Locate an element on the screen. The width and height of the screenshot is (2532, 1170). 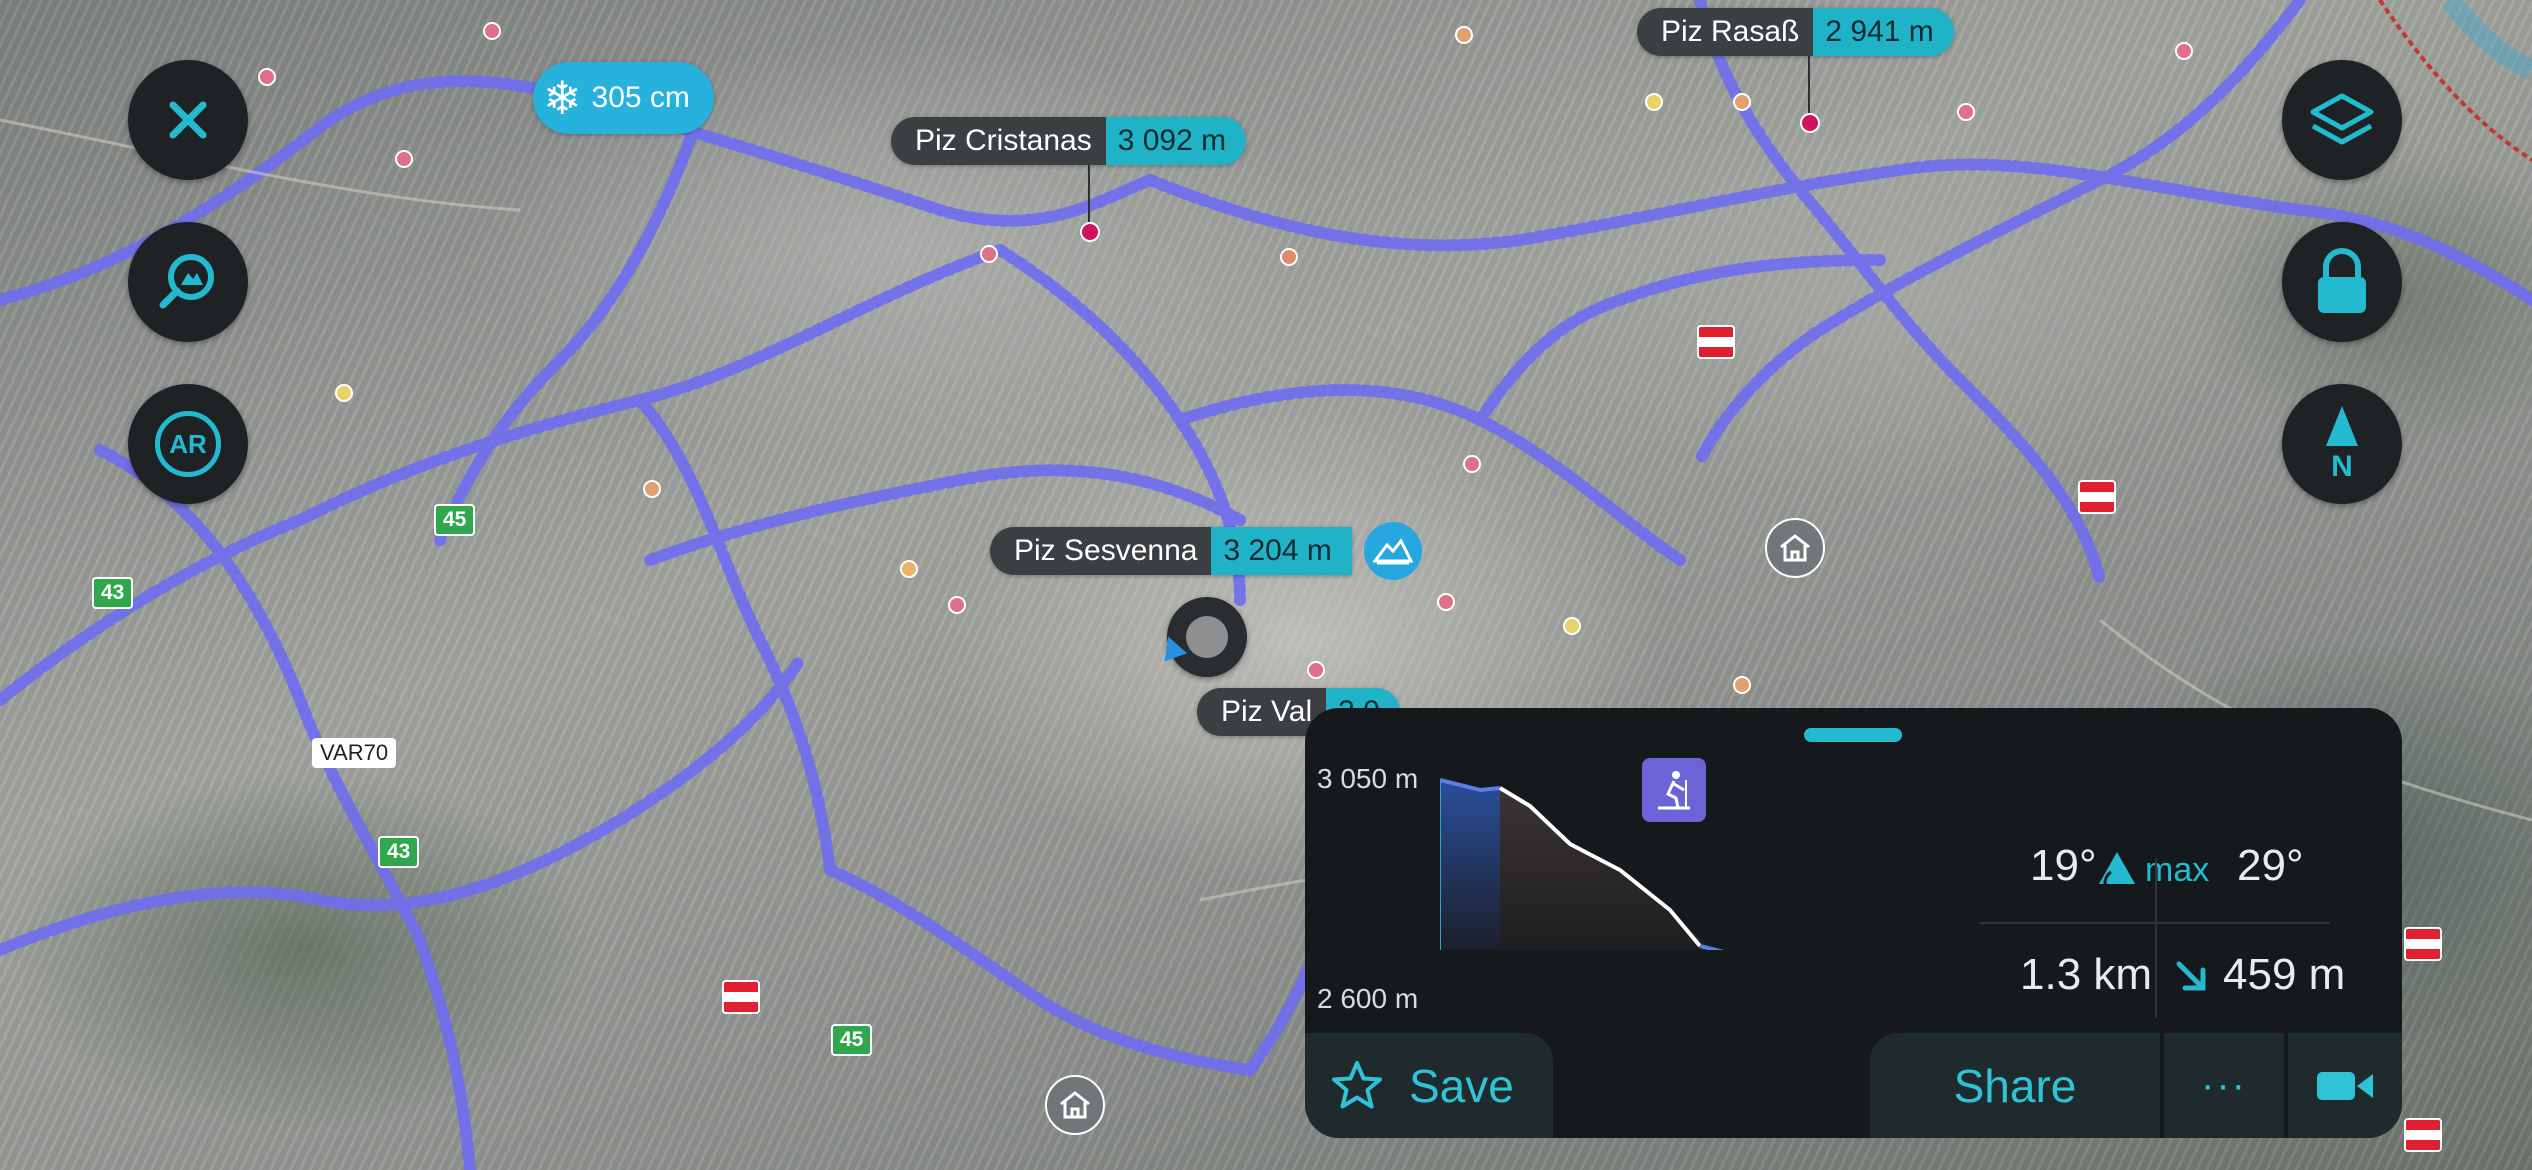
layers-icon is located at coordinates (2342, 119).